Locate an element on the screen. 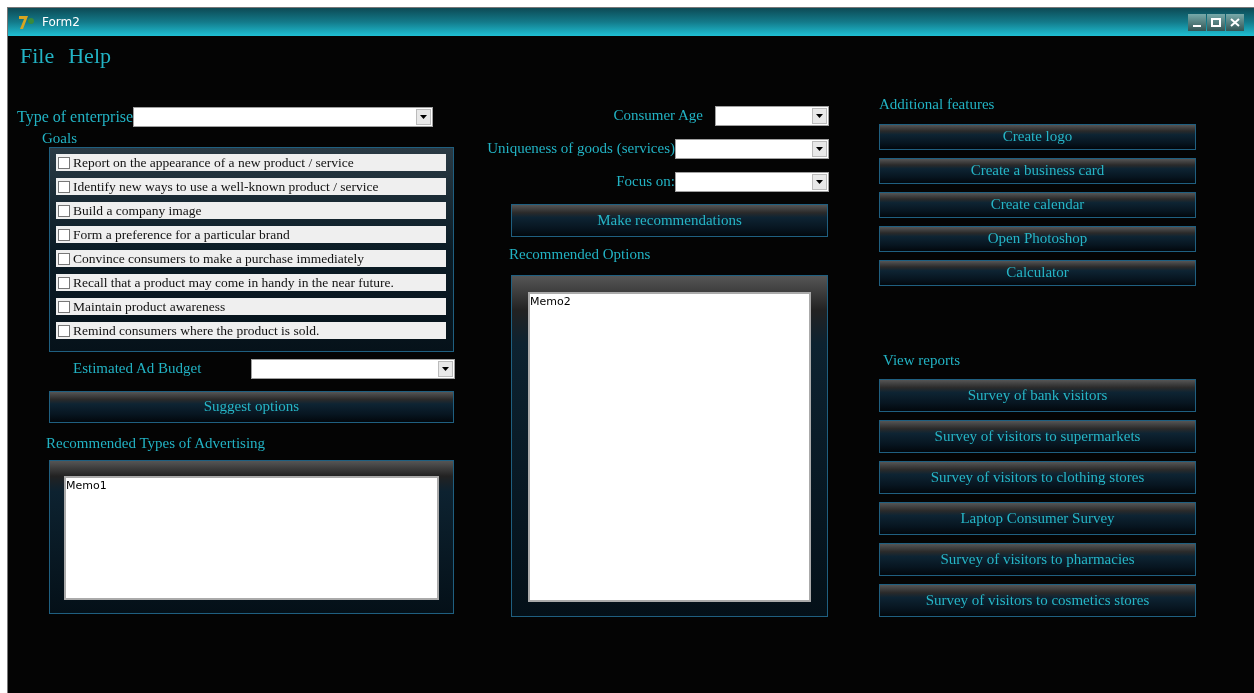  goal-checkbox: Report on the appearance of a new product / service is located at coordinates (251, 162).